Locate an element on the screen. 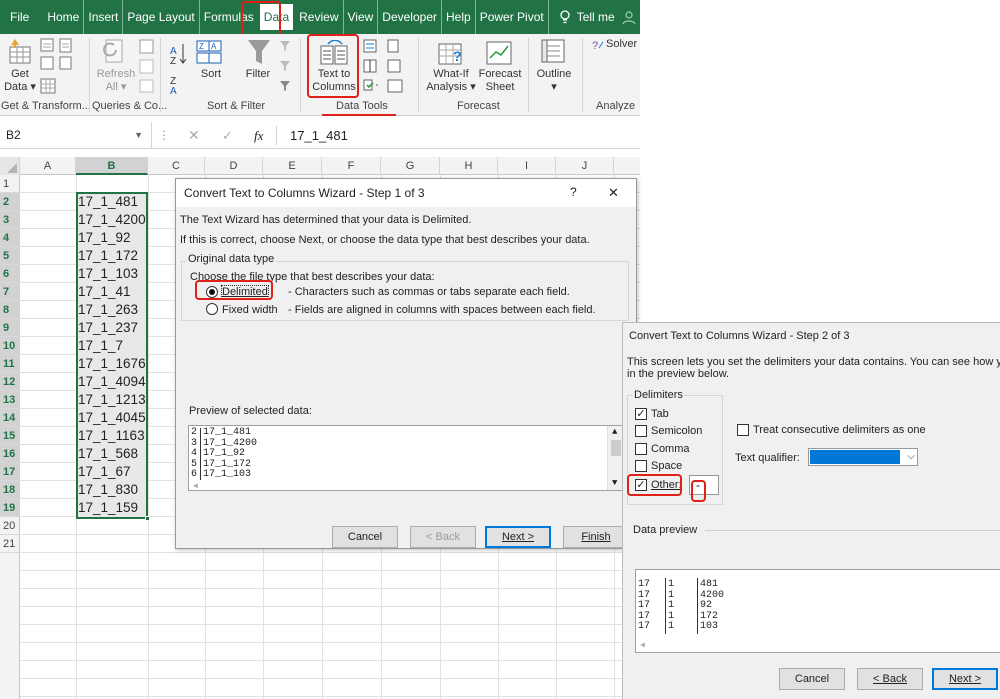 This screenshot has width=1000, height=699. column-header-d: D is located at coordinates (234, 166).